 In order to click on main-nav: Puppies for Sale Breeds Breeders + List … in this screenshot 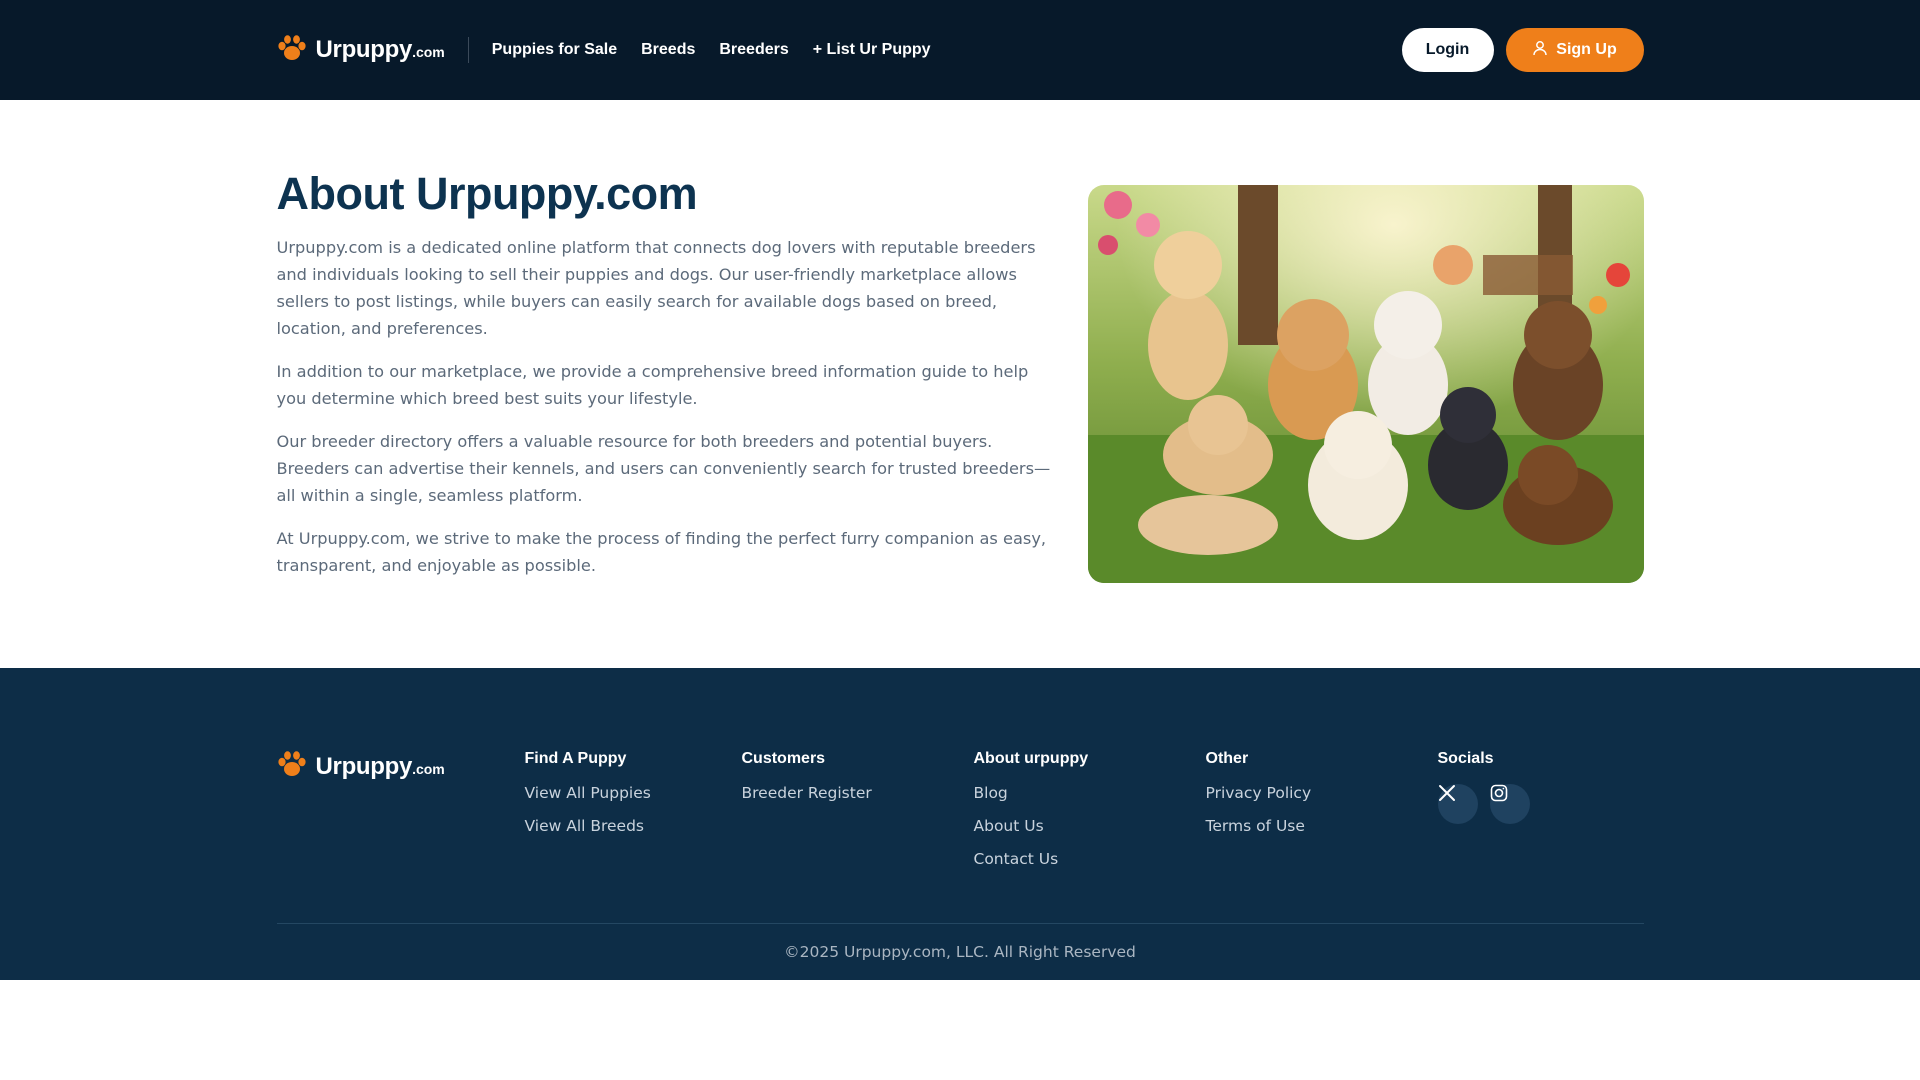, I will do `click(711, 50)`.